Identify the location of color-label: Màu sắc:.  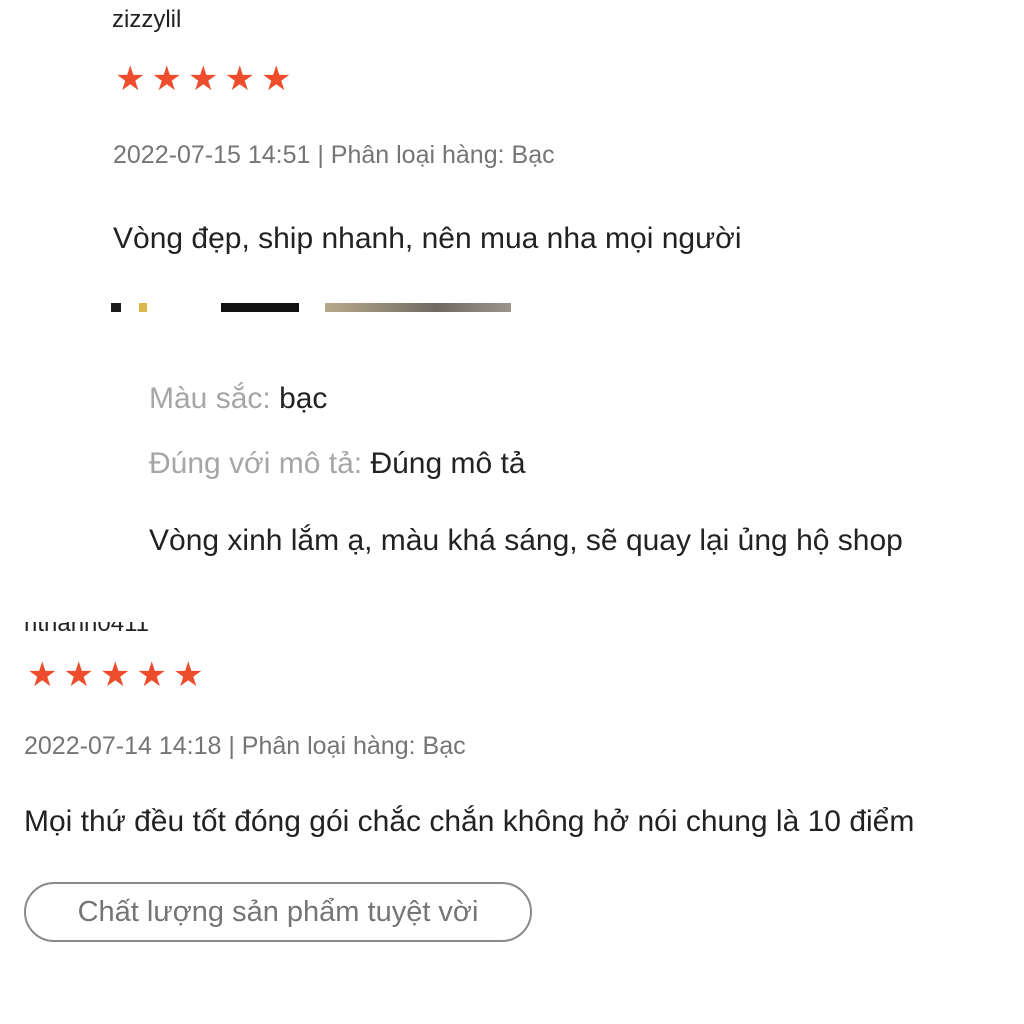
(210, 398).